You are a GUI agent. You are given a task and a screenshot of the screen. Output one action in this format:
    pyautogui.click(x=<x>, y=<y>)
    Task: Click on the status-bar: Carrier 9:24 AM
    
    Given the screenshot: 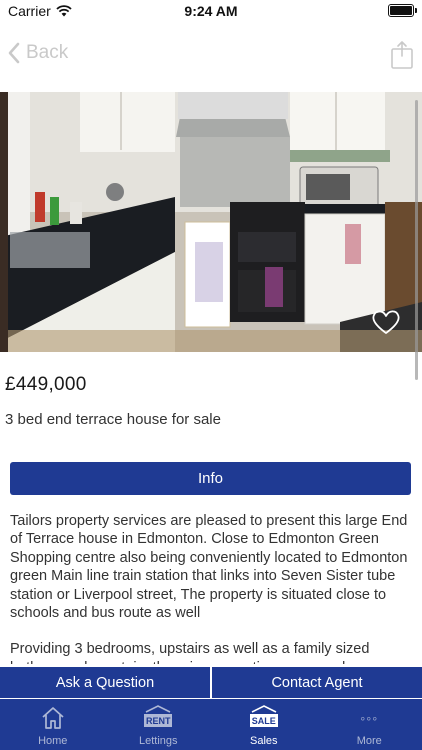 What is the action you would take?
    pyautogui.click(x=211, y=11)
    